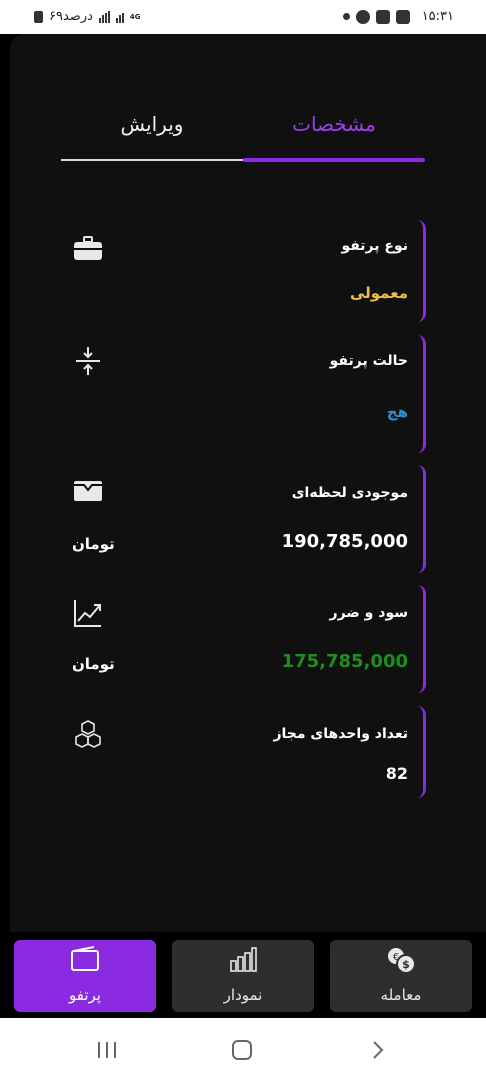 This screenshot has height=1080, width=486. I want to click on recent-apps-icon, so click(107, 1050).